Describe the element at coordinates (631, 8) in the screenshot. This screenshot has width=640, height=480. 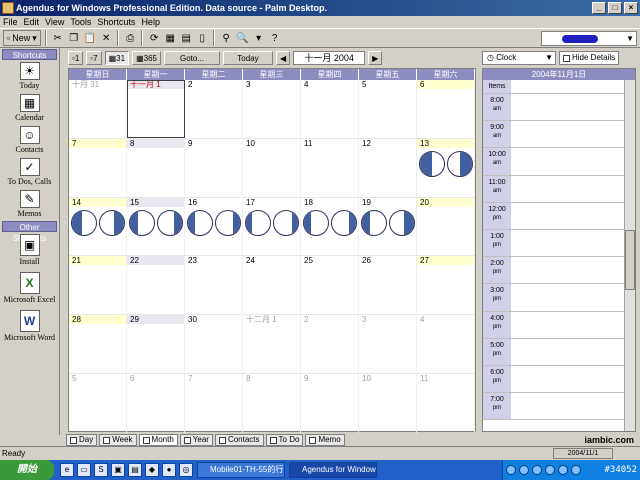
I see `close-button: ×` at that location.